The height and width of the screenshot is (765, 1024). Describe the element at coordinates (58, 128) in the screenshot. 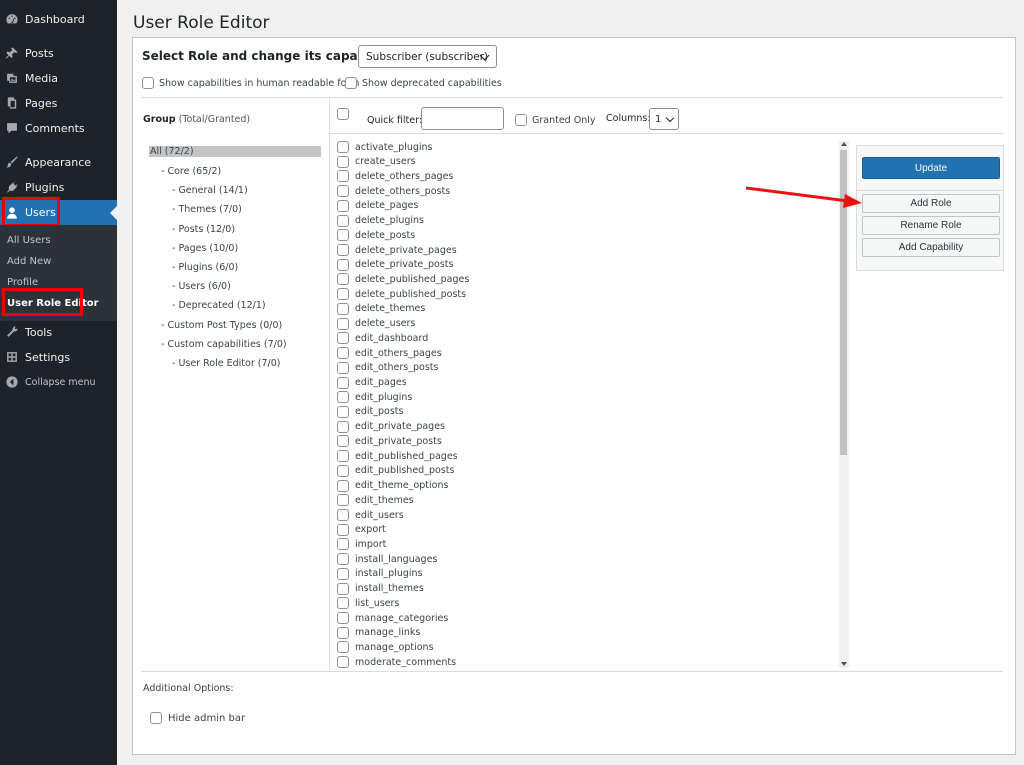

I see `menu-comments: Comments` at that location.